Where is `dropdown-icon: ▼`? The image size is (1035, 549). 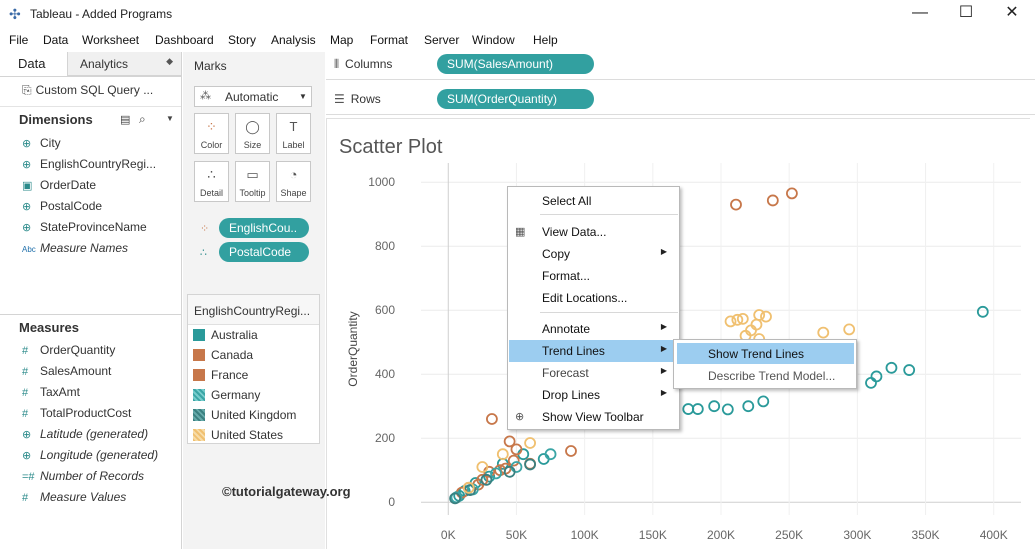
dropdown-icon: ▼ is located at coordinates (170, 118).